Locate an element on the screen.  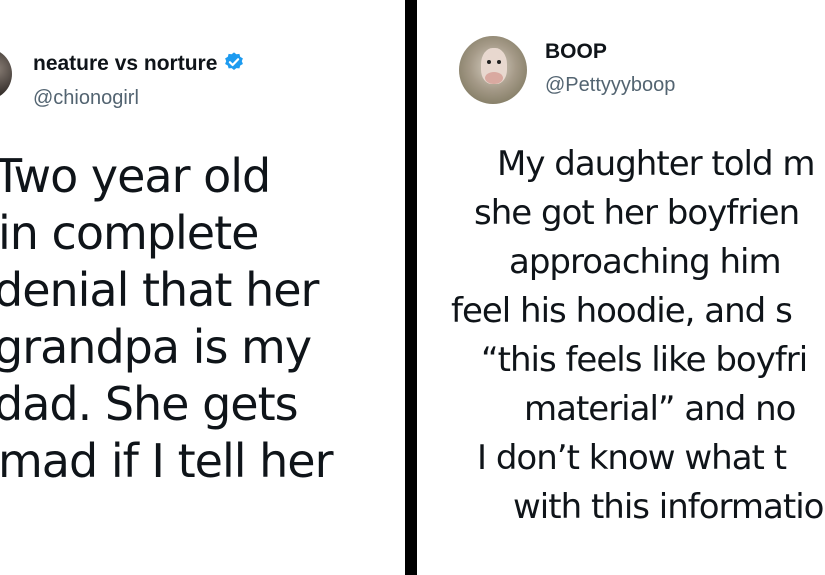
display-name: BOOP is located at coordinates (576, 52).